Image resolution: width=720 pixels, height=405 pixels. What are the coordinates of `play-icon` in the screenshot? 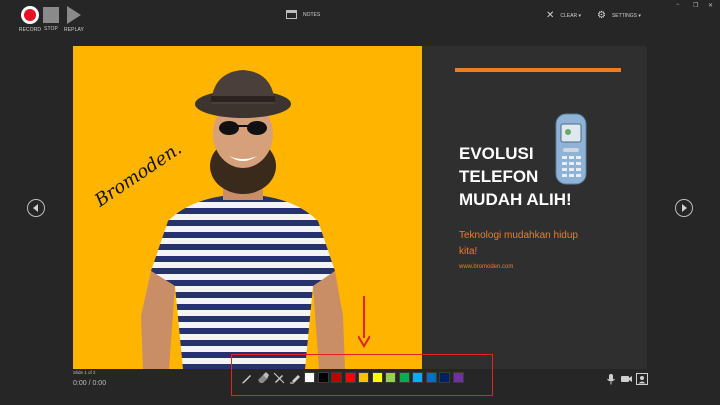 It's located at (74, 15).